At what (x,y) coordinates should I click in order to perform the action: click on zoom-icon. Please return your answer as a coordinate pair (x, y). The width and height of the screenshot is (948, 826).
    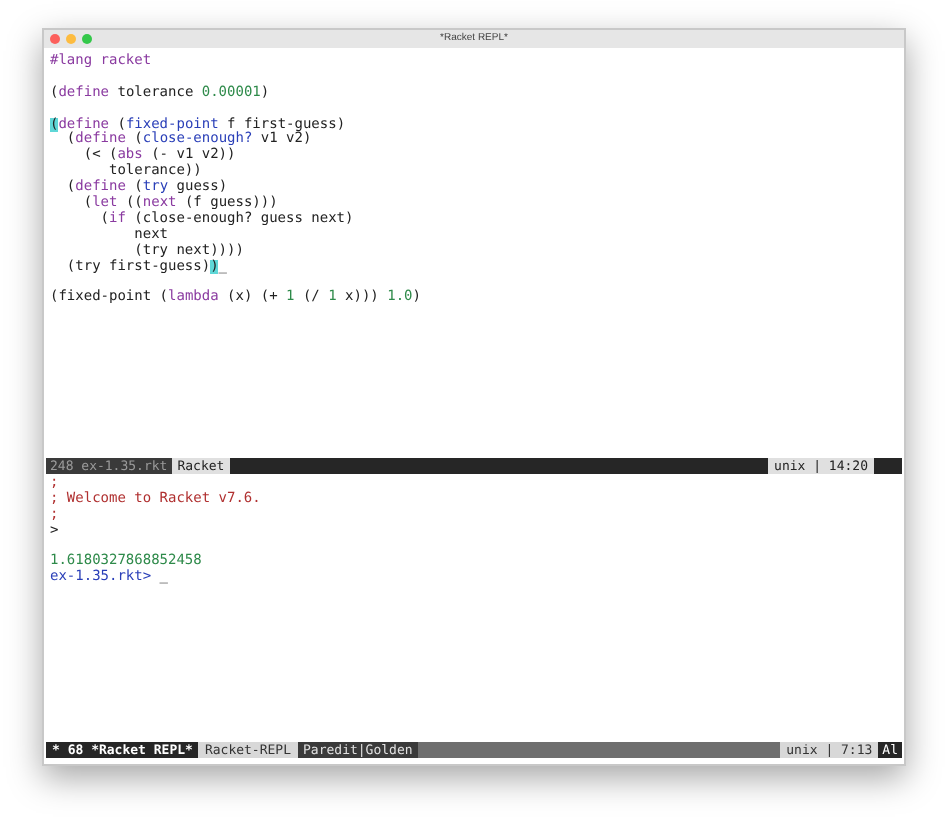
    Looking at the image, I should click on (87, 39).